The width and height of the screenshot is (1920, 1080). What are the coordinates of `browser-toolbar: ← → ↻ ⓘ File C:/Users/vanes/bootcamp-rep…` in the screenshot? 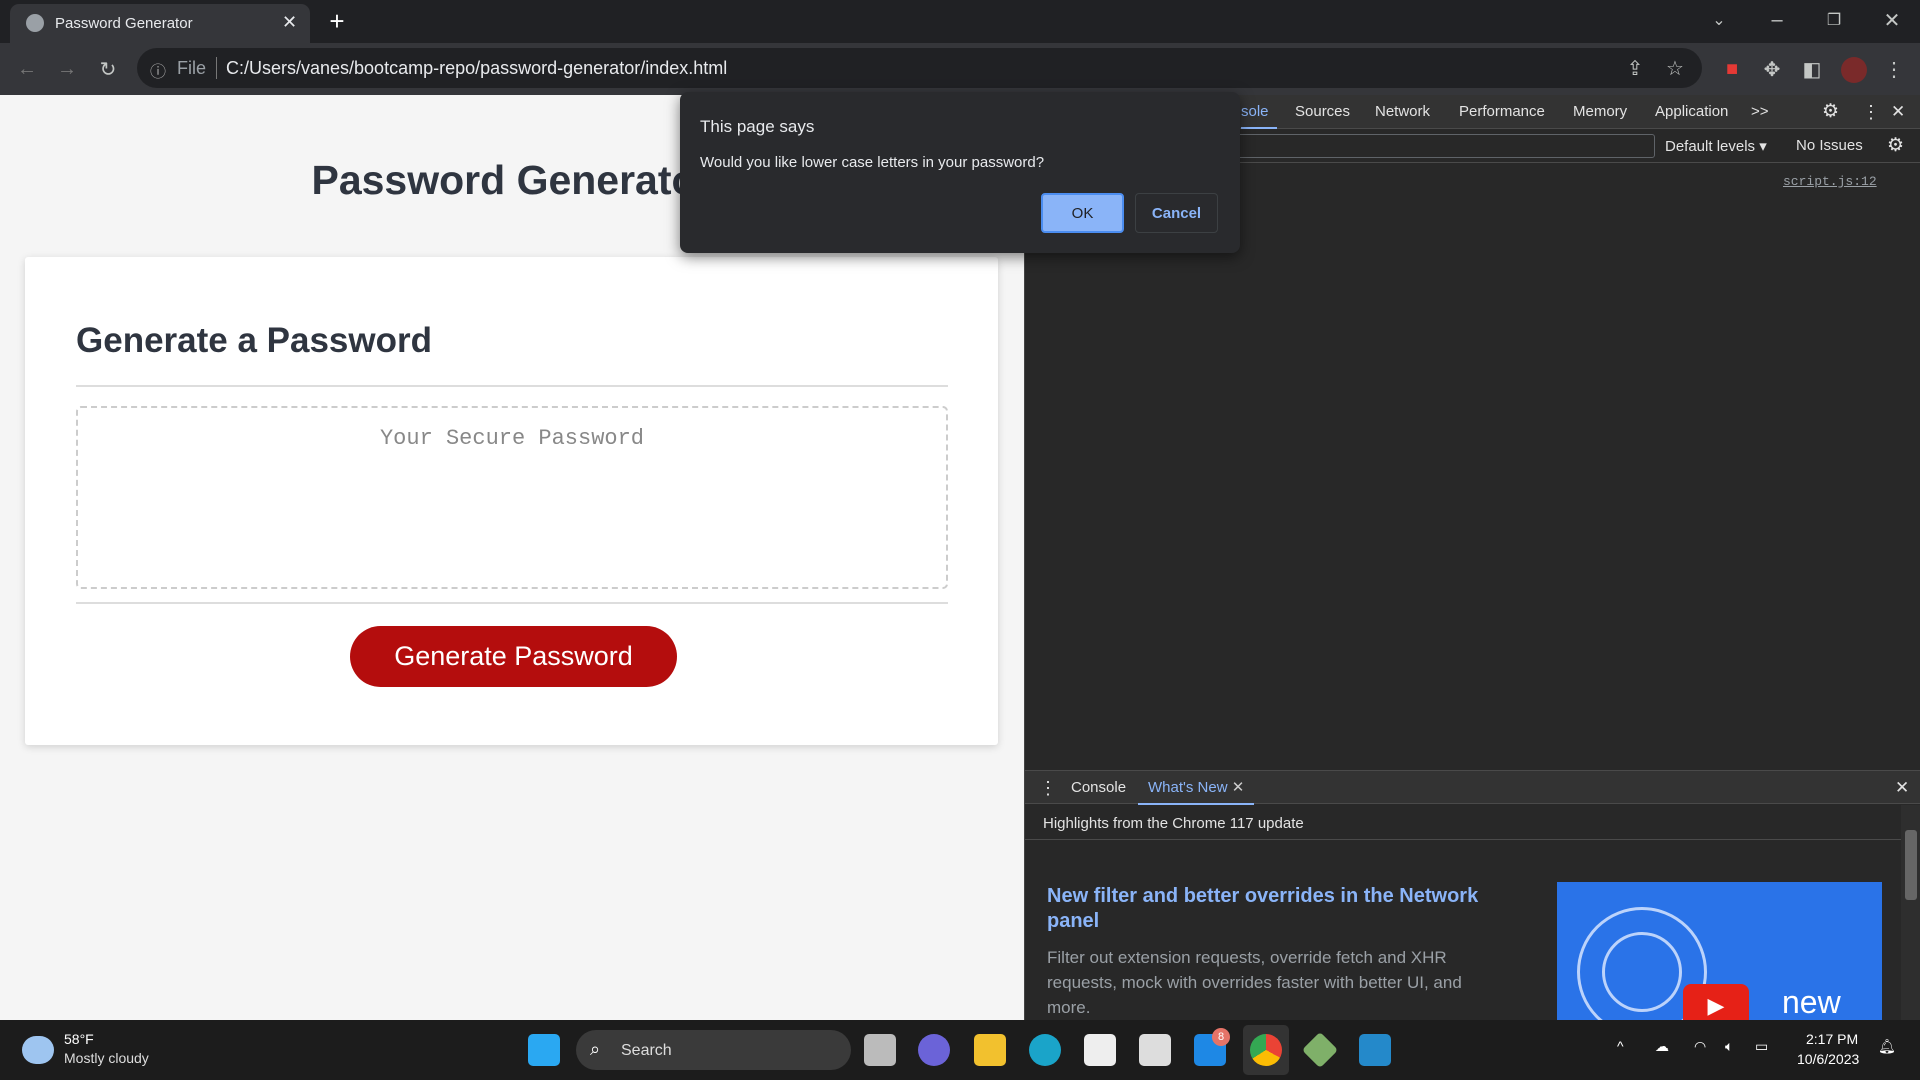 It's located at (960, 69).